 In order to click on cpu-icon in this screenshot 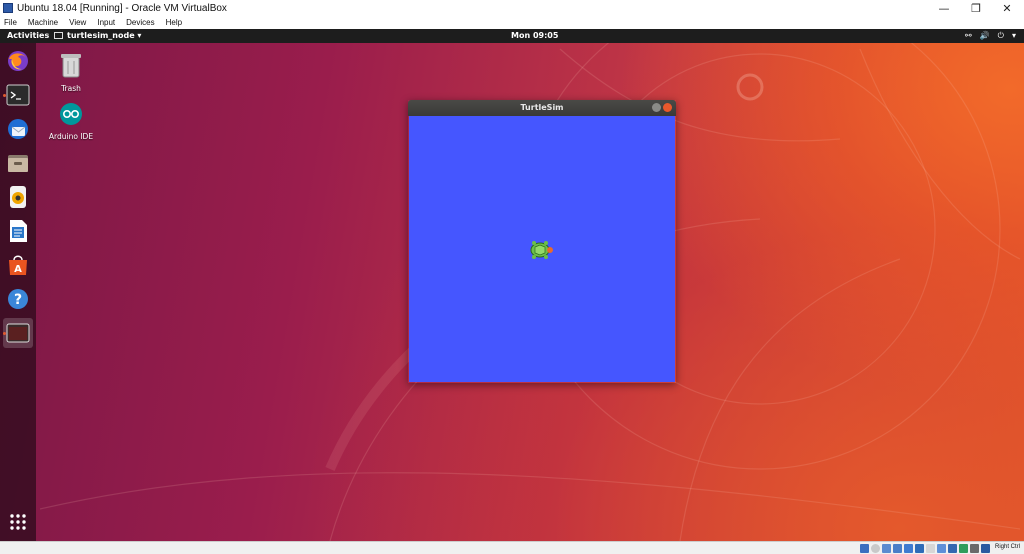, I will do `click(963, 548)`.